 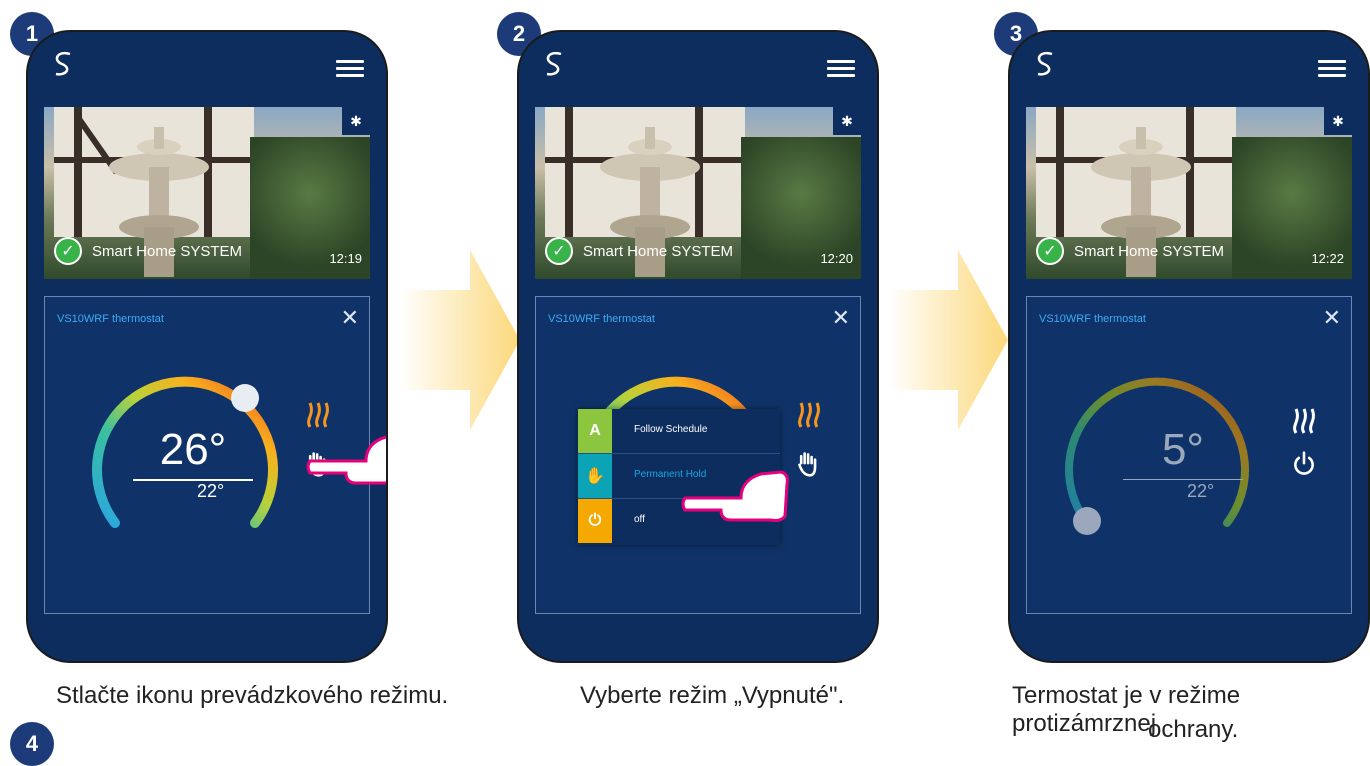 What do you see at coordinates (1327, 258) in the screenshot?
I see `system-time: 12:22` at bounding box center [1327, 258].